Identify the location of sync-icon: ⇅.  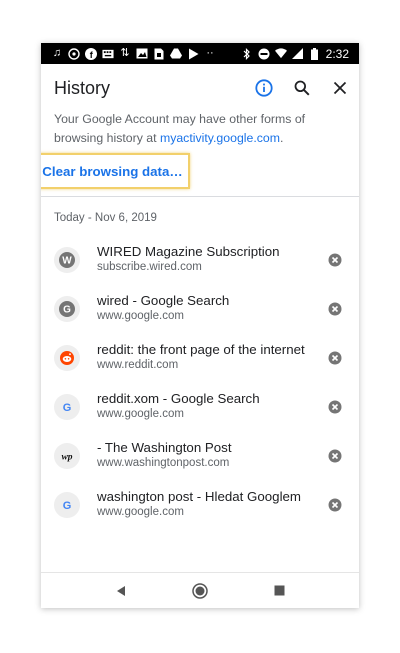
(125, 53).